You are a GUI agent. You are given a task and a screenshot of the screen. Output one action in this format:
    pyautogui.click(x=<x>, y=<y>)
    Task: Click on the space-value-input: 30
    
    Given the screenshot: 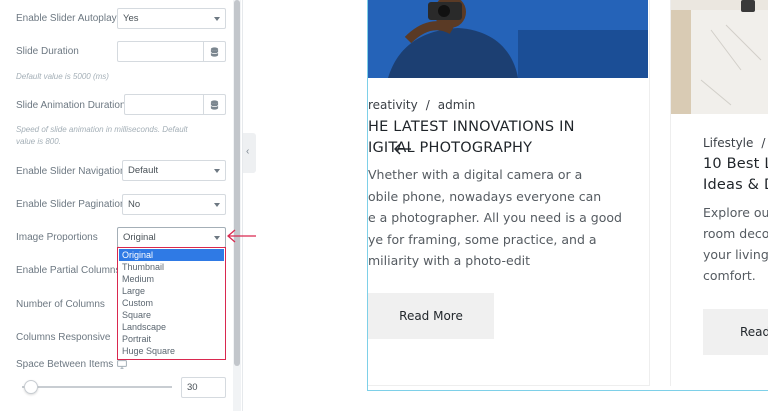 What is the action you would take?
    pyautogui.click(x=203, y=387)
    